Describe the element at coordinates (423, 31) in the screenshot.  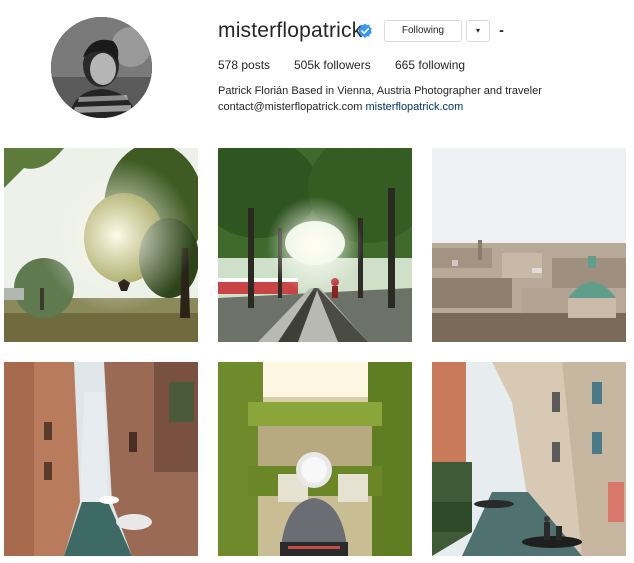
I see `following-button: Following` at that location.